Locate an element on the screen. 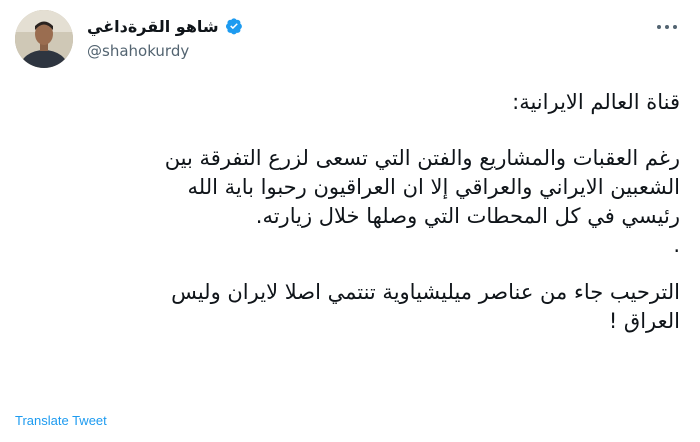 This screenshot has width=700, height=442. verified-icon is located at coordinates (234, 26).